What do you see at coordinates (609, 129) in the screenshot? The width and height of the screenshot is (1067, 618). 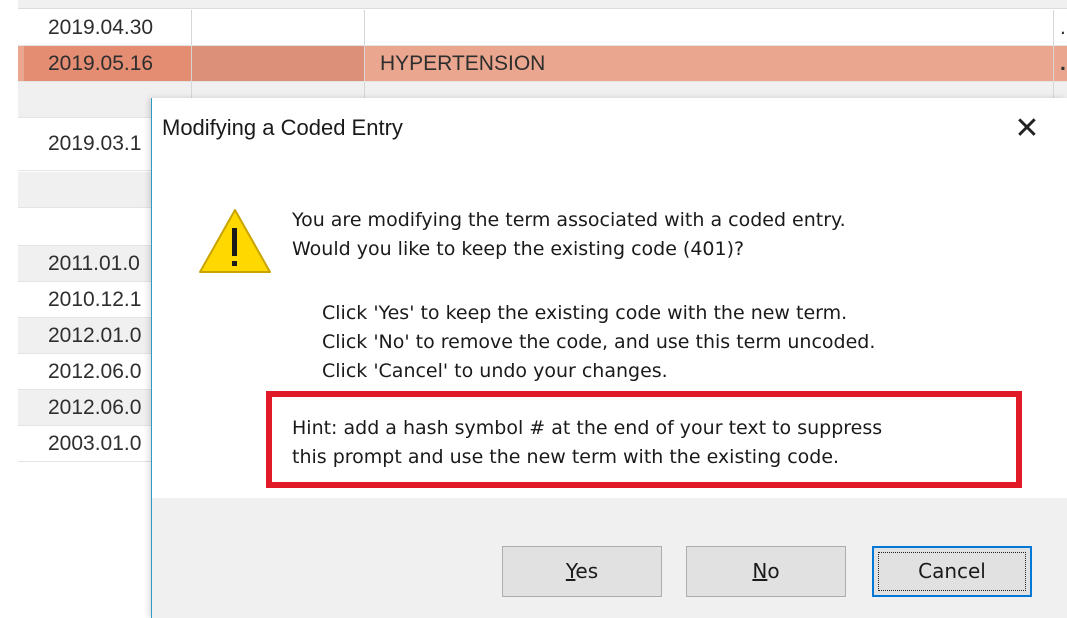 I see `dialog-titlebar: Modifying a Coded Entry ✕` at bounding box center [609, 129].